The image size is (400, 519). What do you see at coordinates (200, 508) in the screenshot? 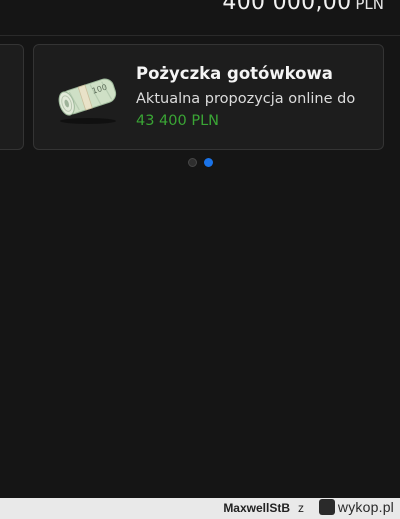
I see `watermark-bar: MaxwellStB z wykop.pl` at bounding box center [200, 508].